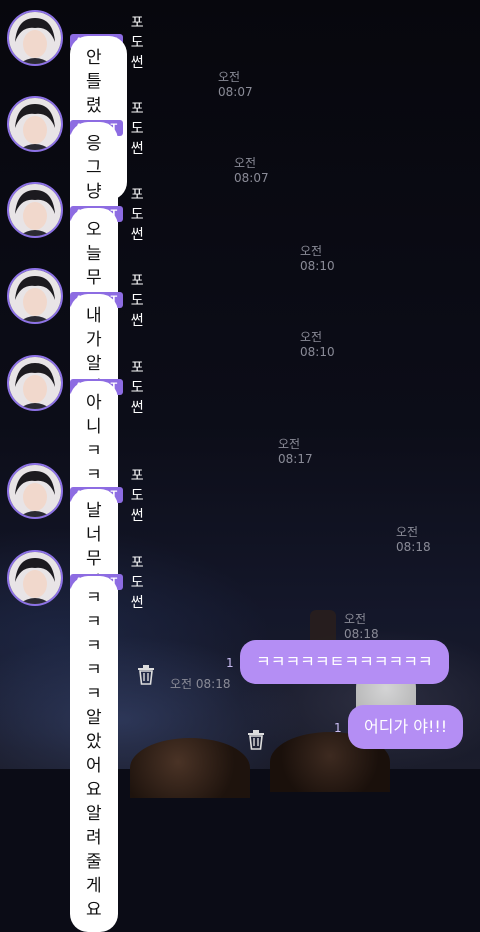 This screenshot has height=932, width=480. What do you see at coordinates (295, 451) in the screenshot?
I see `message-time: 오전 08:17` at bounding box center [295, 451].